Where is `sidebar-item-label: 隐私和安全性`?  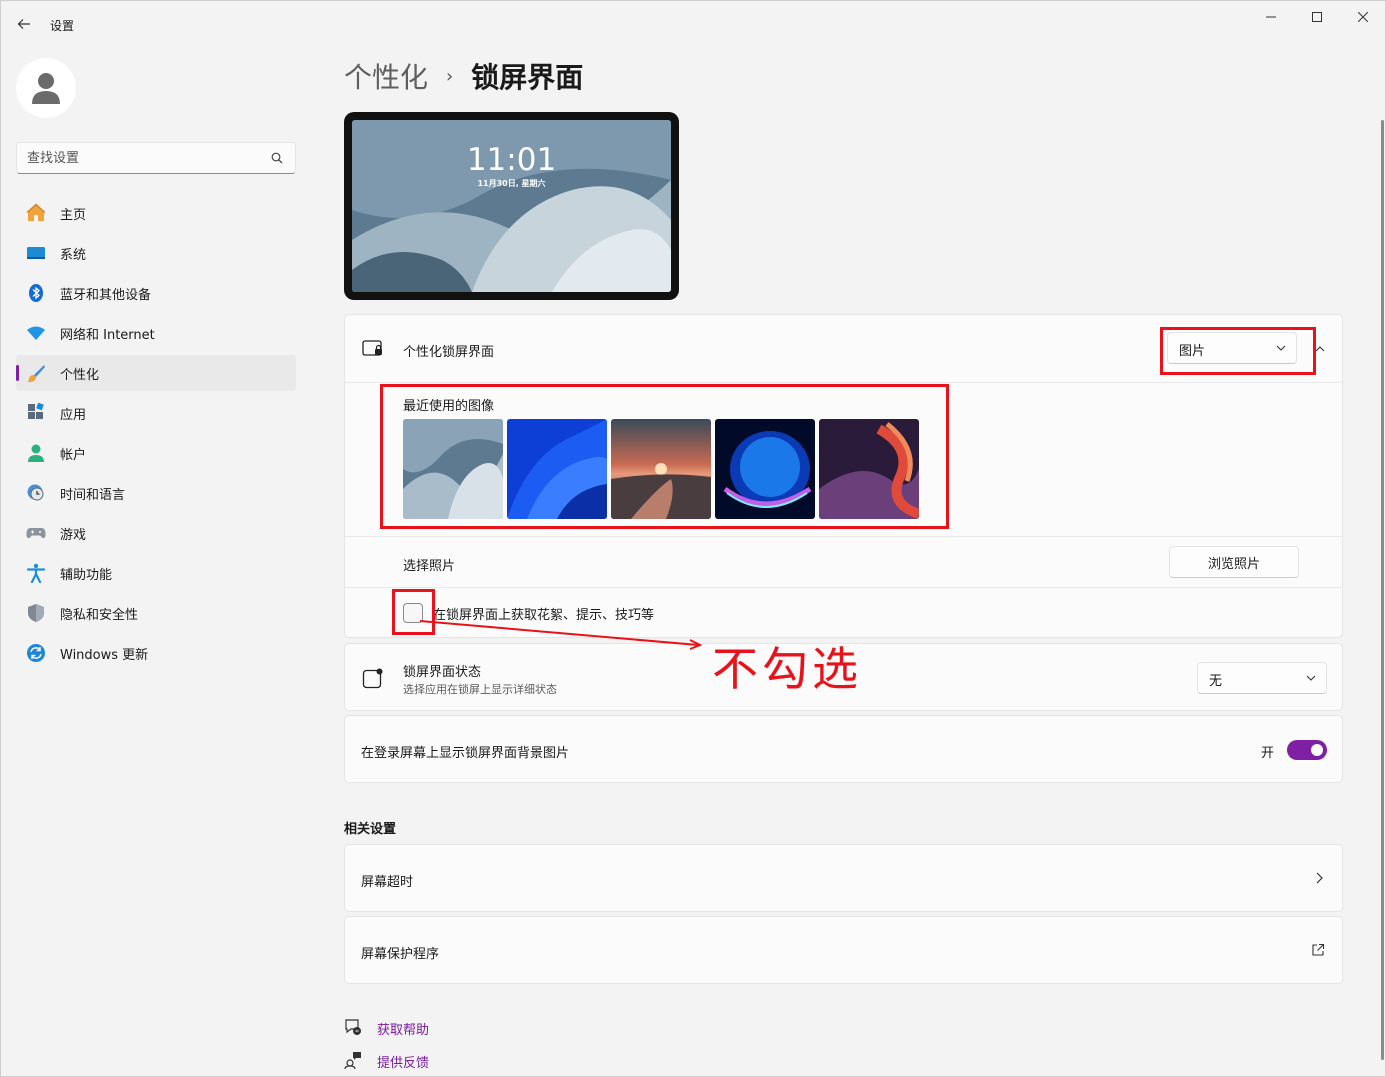
sidebar-item-label: 隐私和安全性 is located at coordinates (99, 615).